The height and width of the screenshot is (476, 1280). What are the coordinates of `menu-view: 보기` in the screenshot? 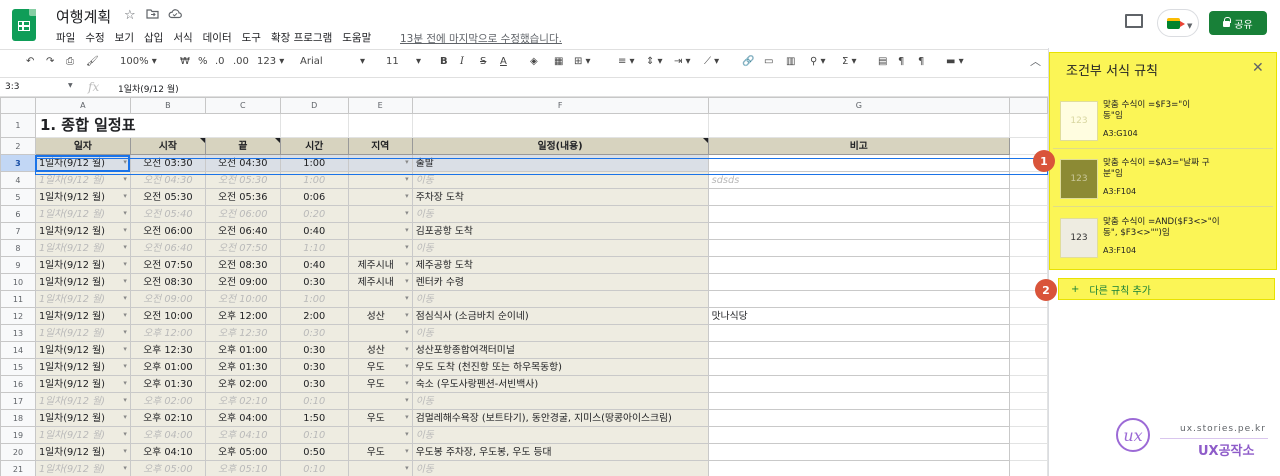 It's located at (124, 37).